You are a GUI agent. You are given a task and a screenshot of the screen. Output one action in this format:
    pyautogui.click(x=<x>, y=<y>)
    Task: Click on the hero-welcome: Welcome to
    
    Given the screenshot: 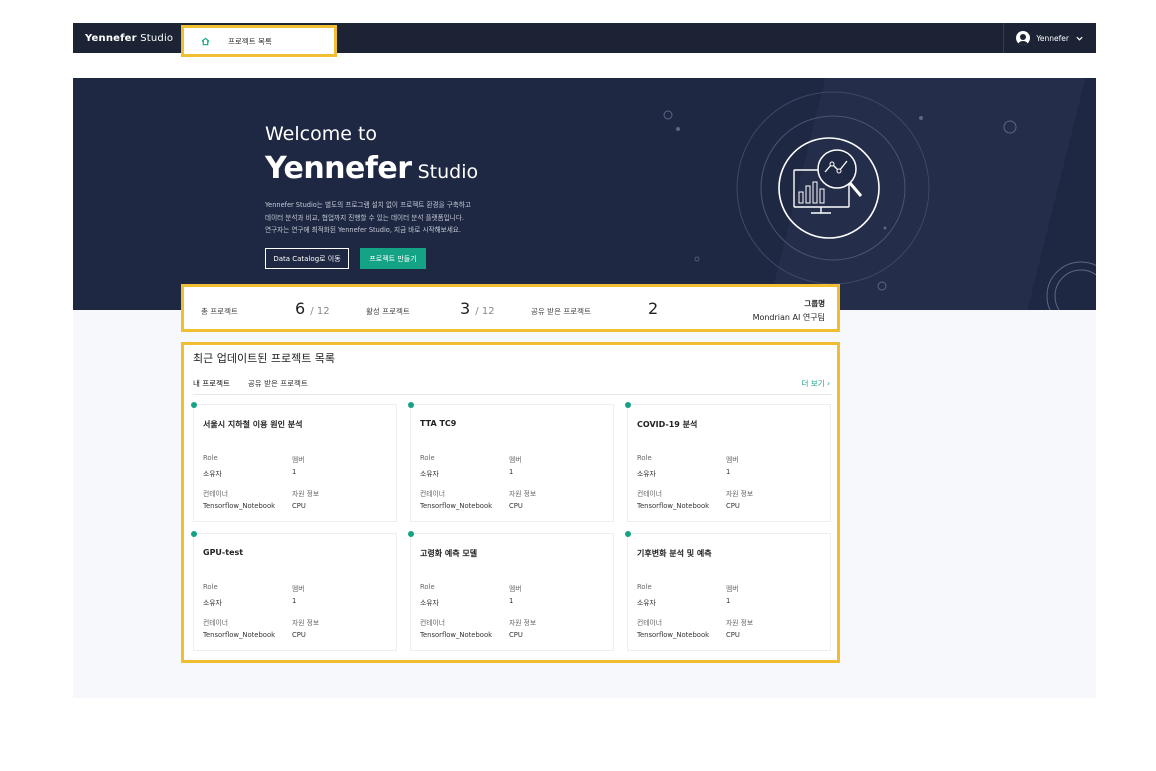 What is the action you would take?
    pyautogui.click(x=321, y=134)
    